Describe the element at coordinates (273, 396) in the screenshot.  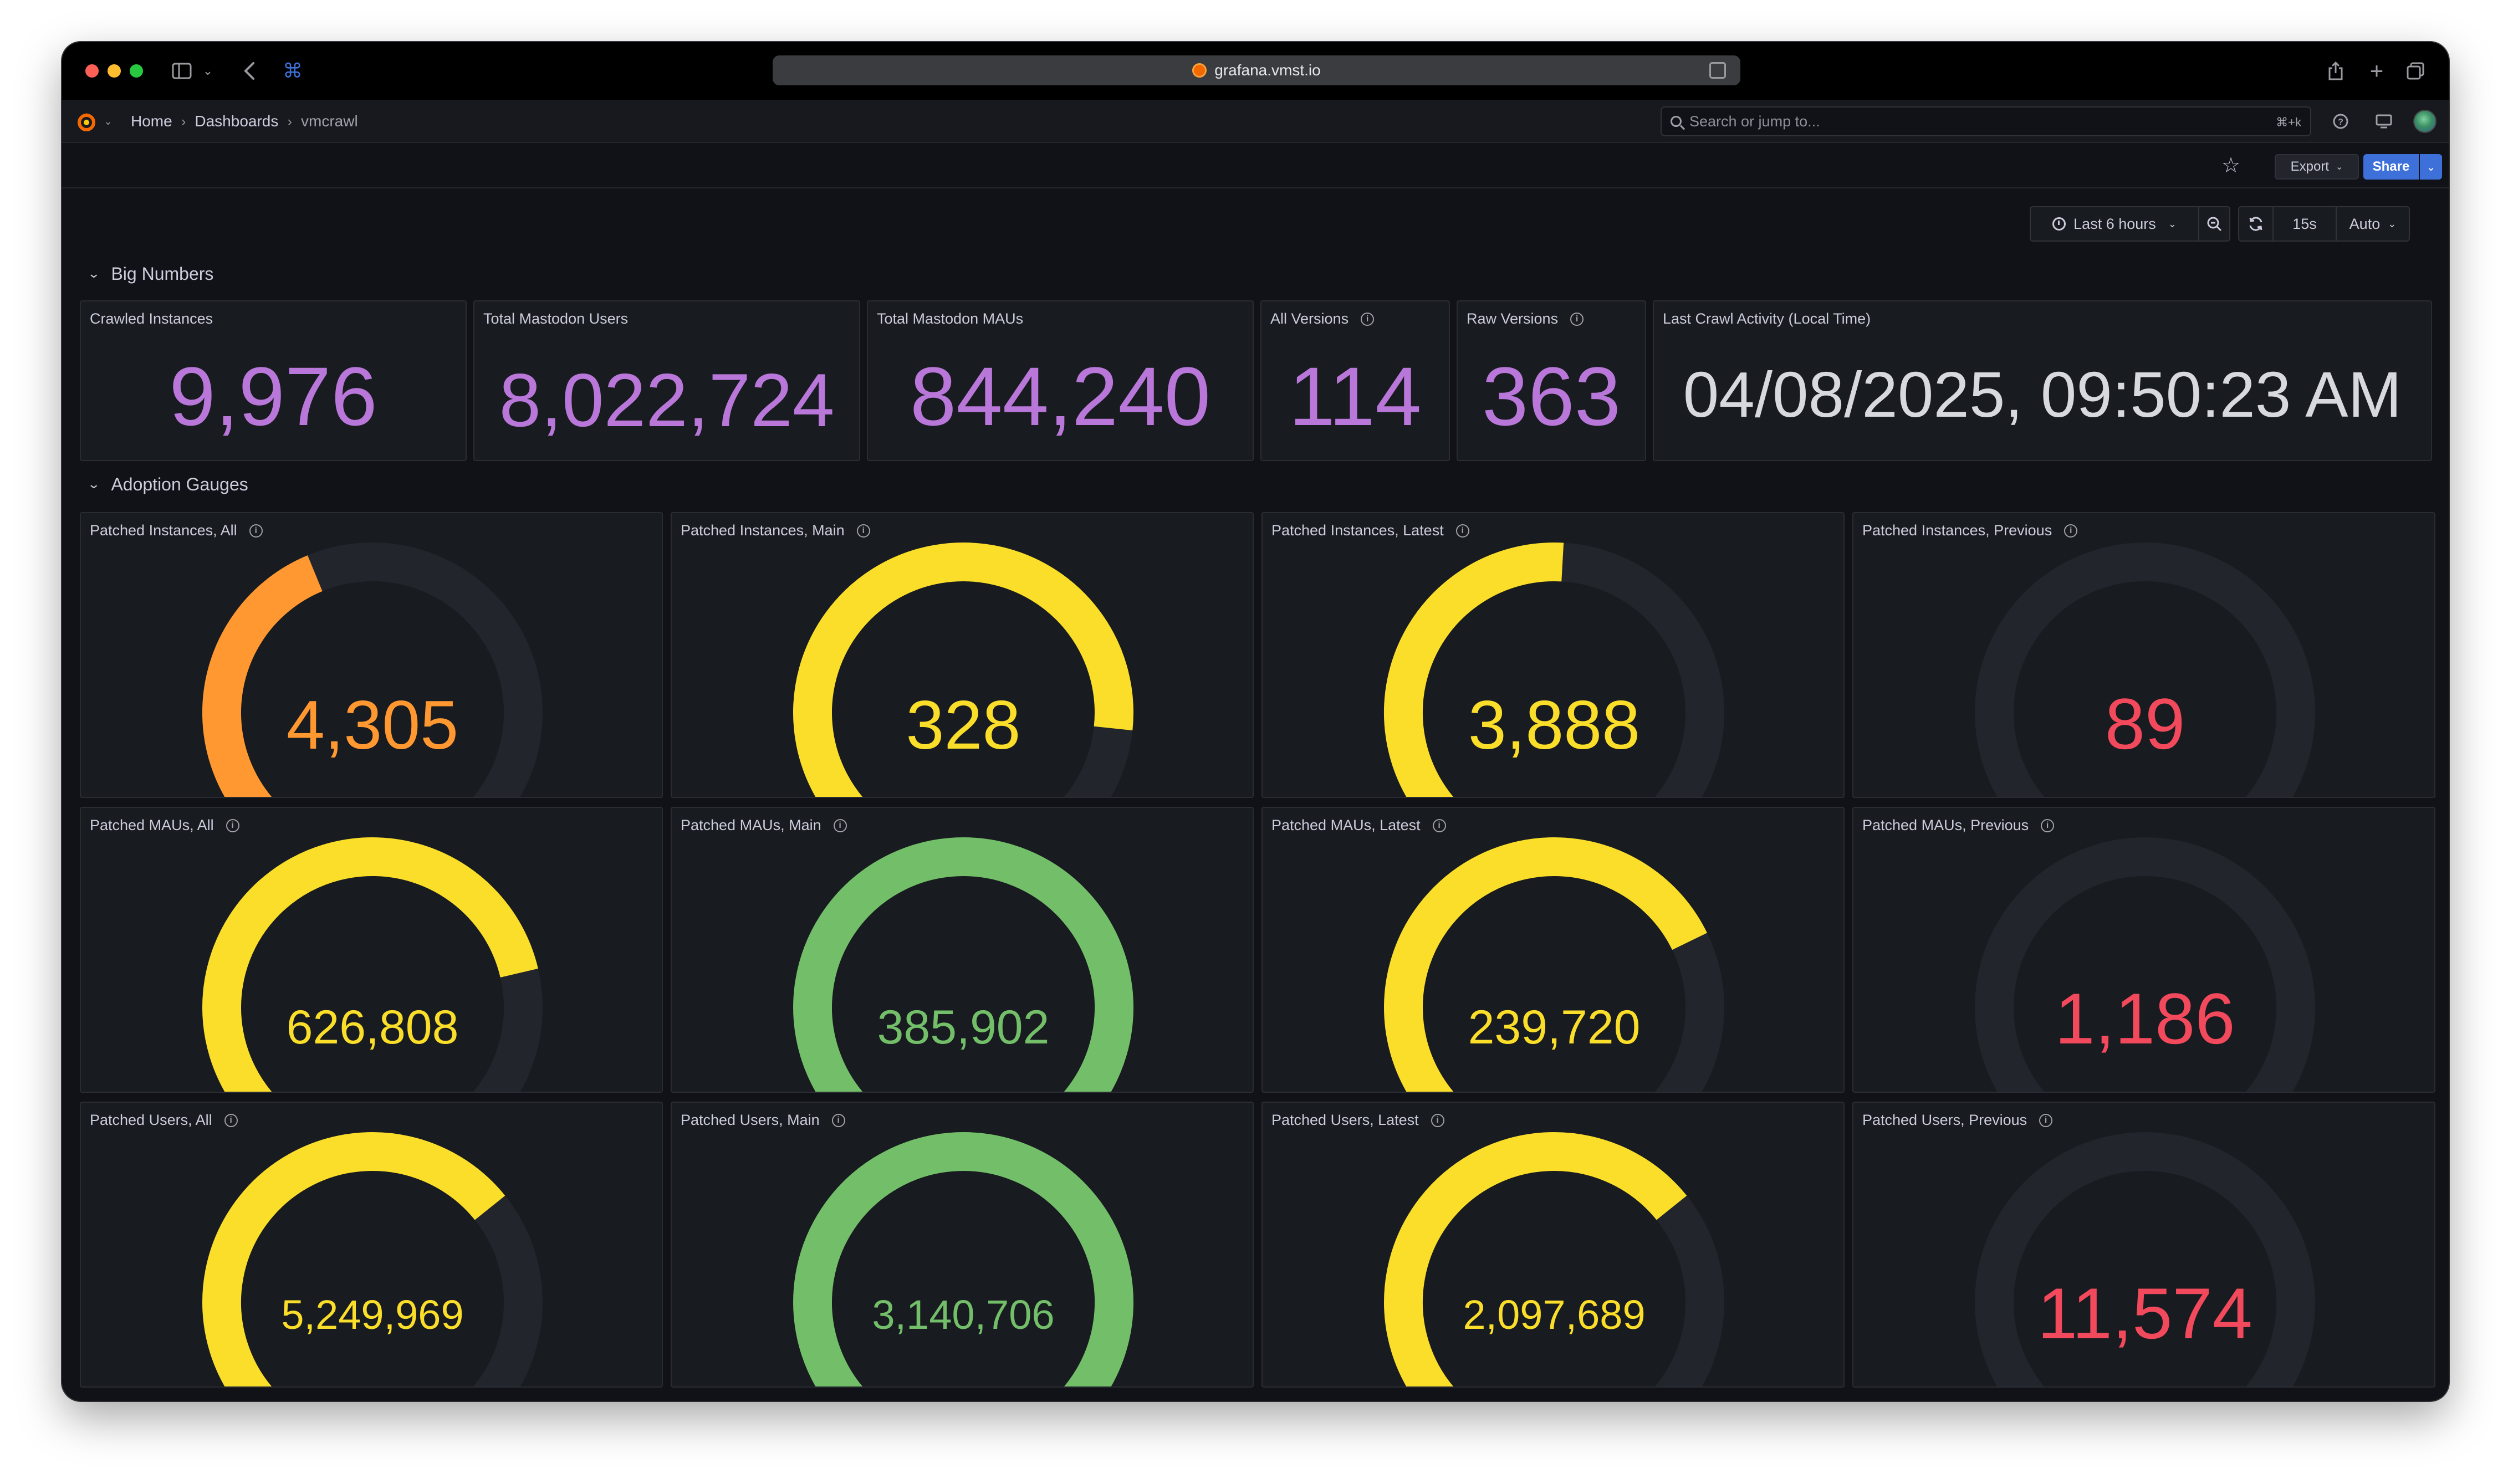
I see `stat-value: 9,976` at that location.